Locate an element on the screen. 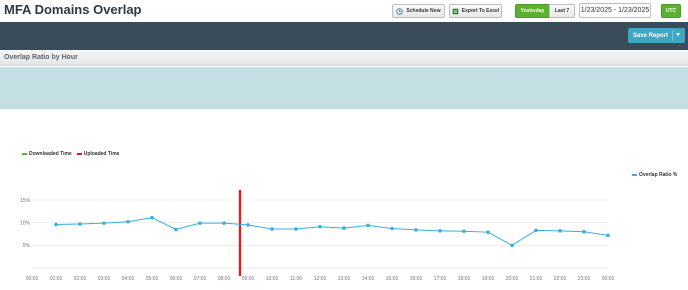 This screenshot has height=290, width=688. date-range-picker: 1/23/2025 - 1/23/2025 is located at coordinates (615, 10).